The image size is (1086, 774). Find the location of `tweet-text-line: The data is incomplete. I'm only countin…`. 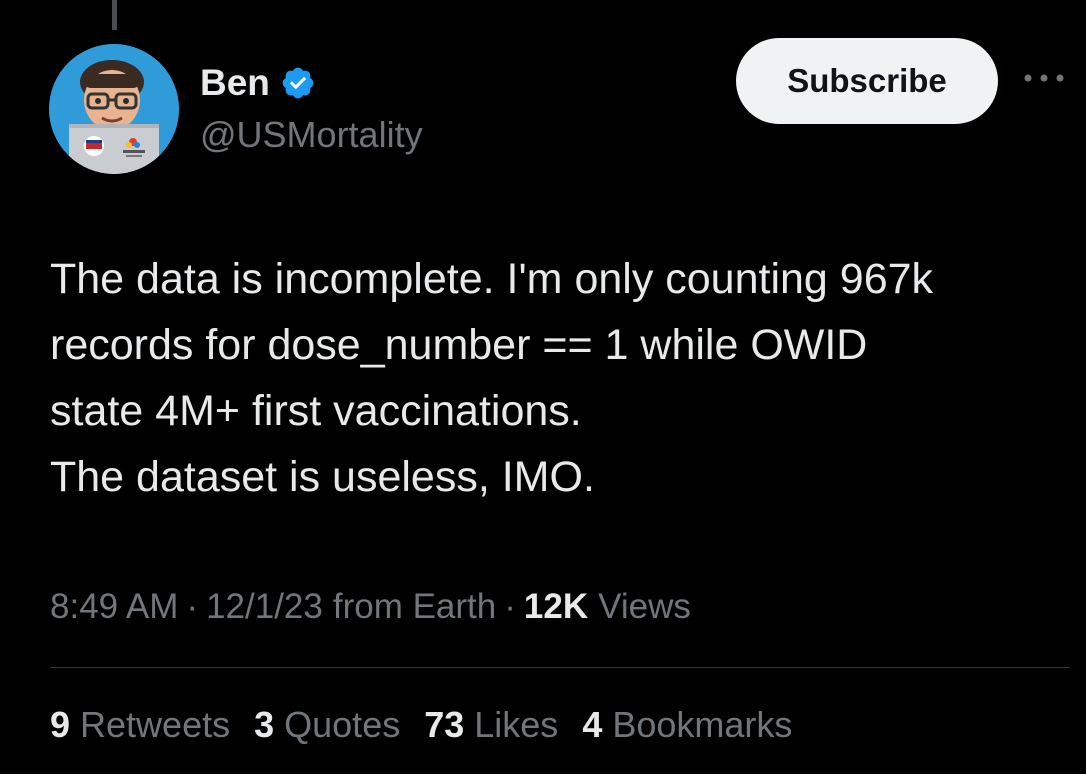

tweet-text-line: The data is incomplete. I'm only countin… is located at coordinates (492, 279).